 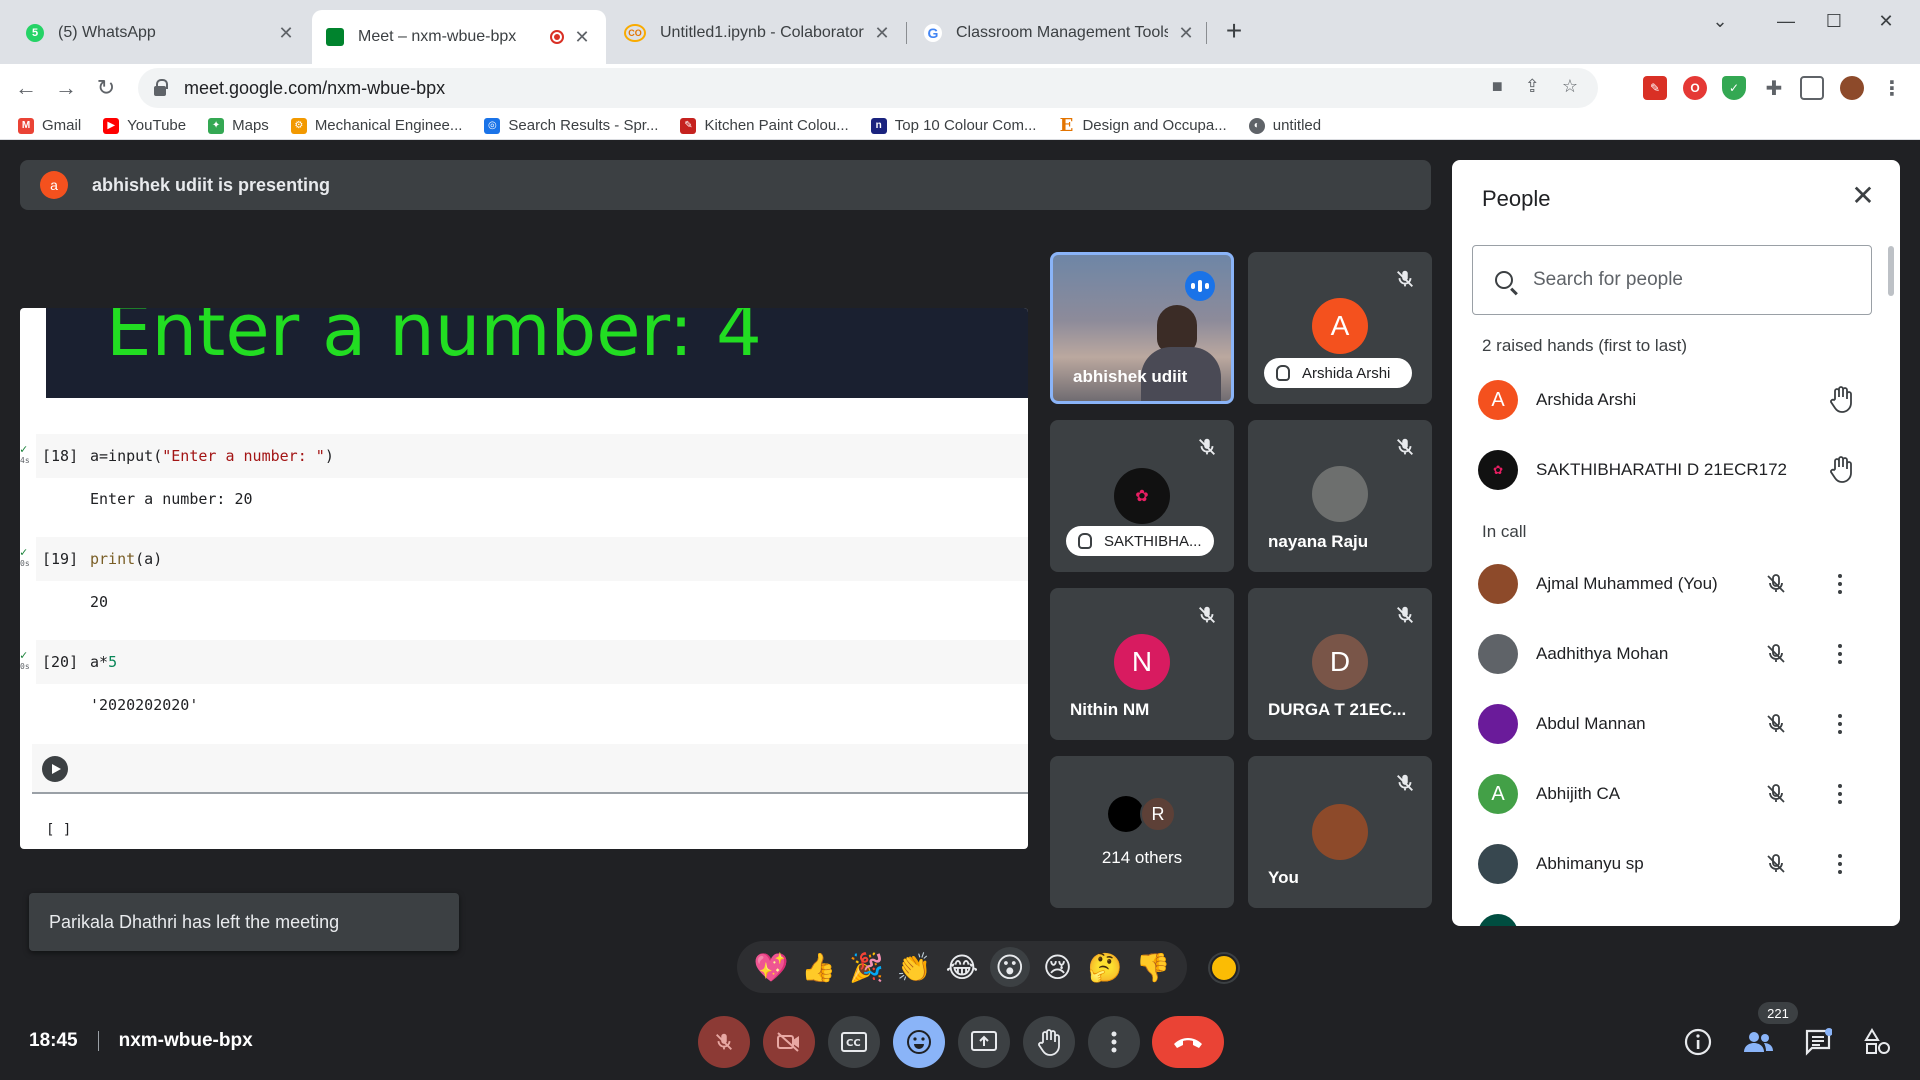 What do you see at coordinates (1672, 584) in the screenshot?
I see `list-item: Ajmal Muhammed (You)` at bounding box center [1672, 584].